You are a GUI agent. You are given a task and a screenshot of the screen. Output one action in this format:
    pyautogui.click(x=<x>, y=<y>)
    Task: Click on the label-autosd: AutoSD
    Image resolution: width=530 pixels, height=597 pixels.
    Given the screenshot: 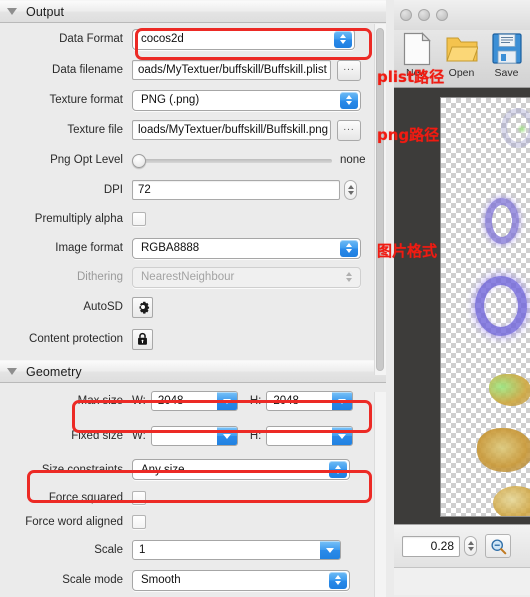 What is the action you would take?
    pyautogui.click(x=103, y=307)
    